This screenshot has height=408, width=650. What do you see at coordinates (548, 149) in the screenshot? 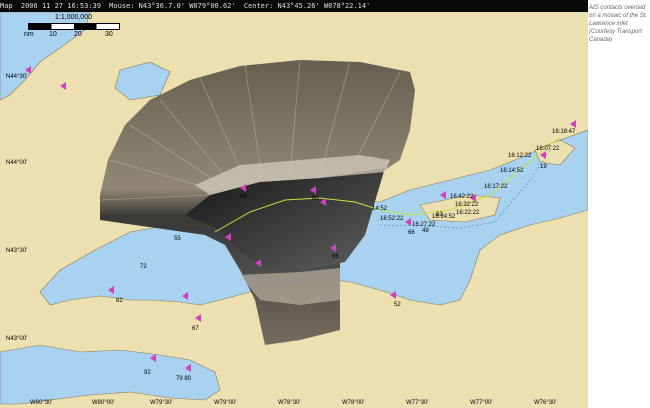
I see `track-time-label: 16:07:22` at bounding box center [548, 149].